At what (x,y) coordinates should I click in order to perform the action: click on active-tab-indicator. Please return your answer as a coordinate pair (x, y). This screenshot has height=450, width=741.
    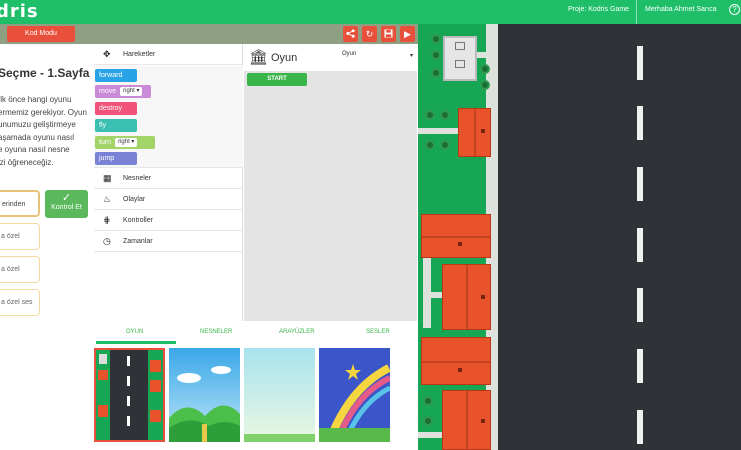
    Looking at the image, I should click on (136, 342).